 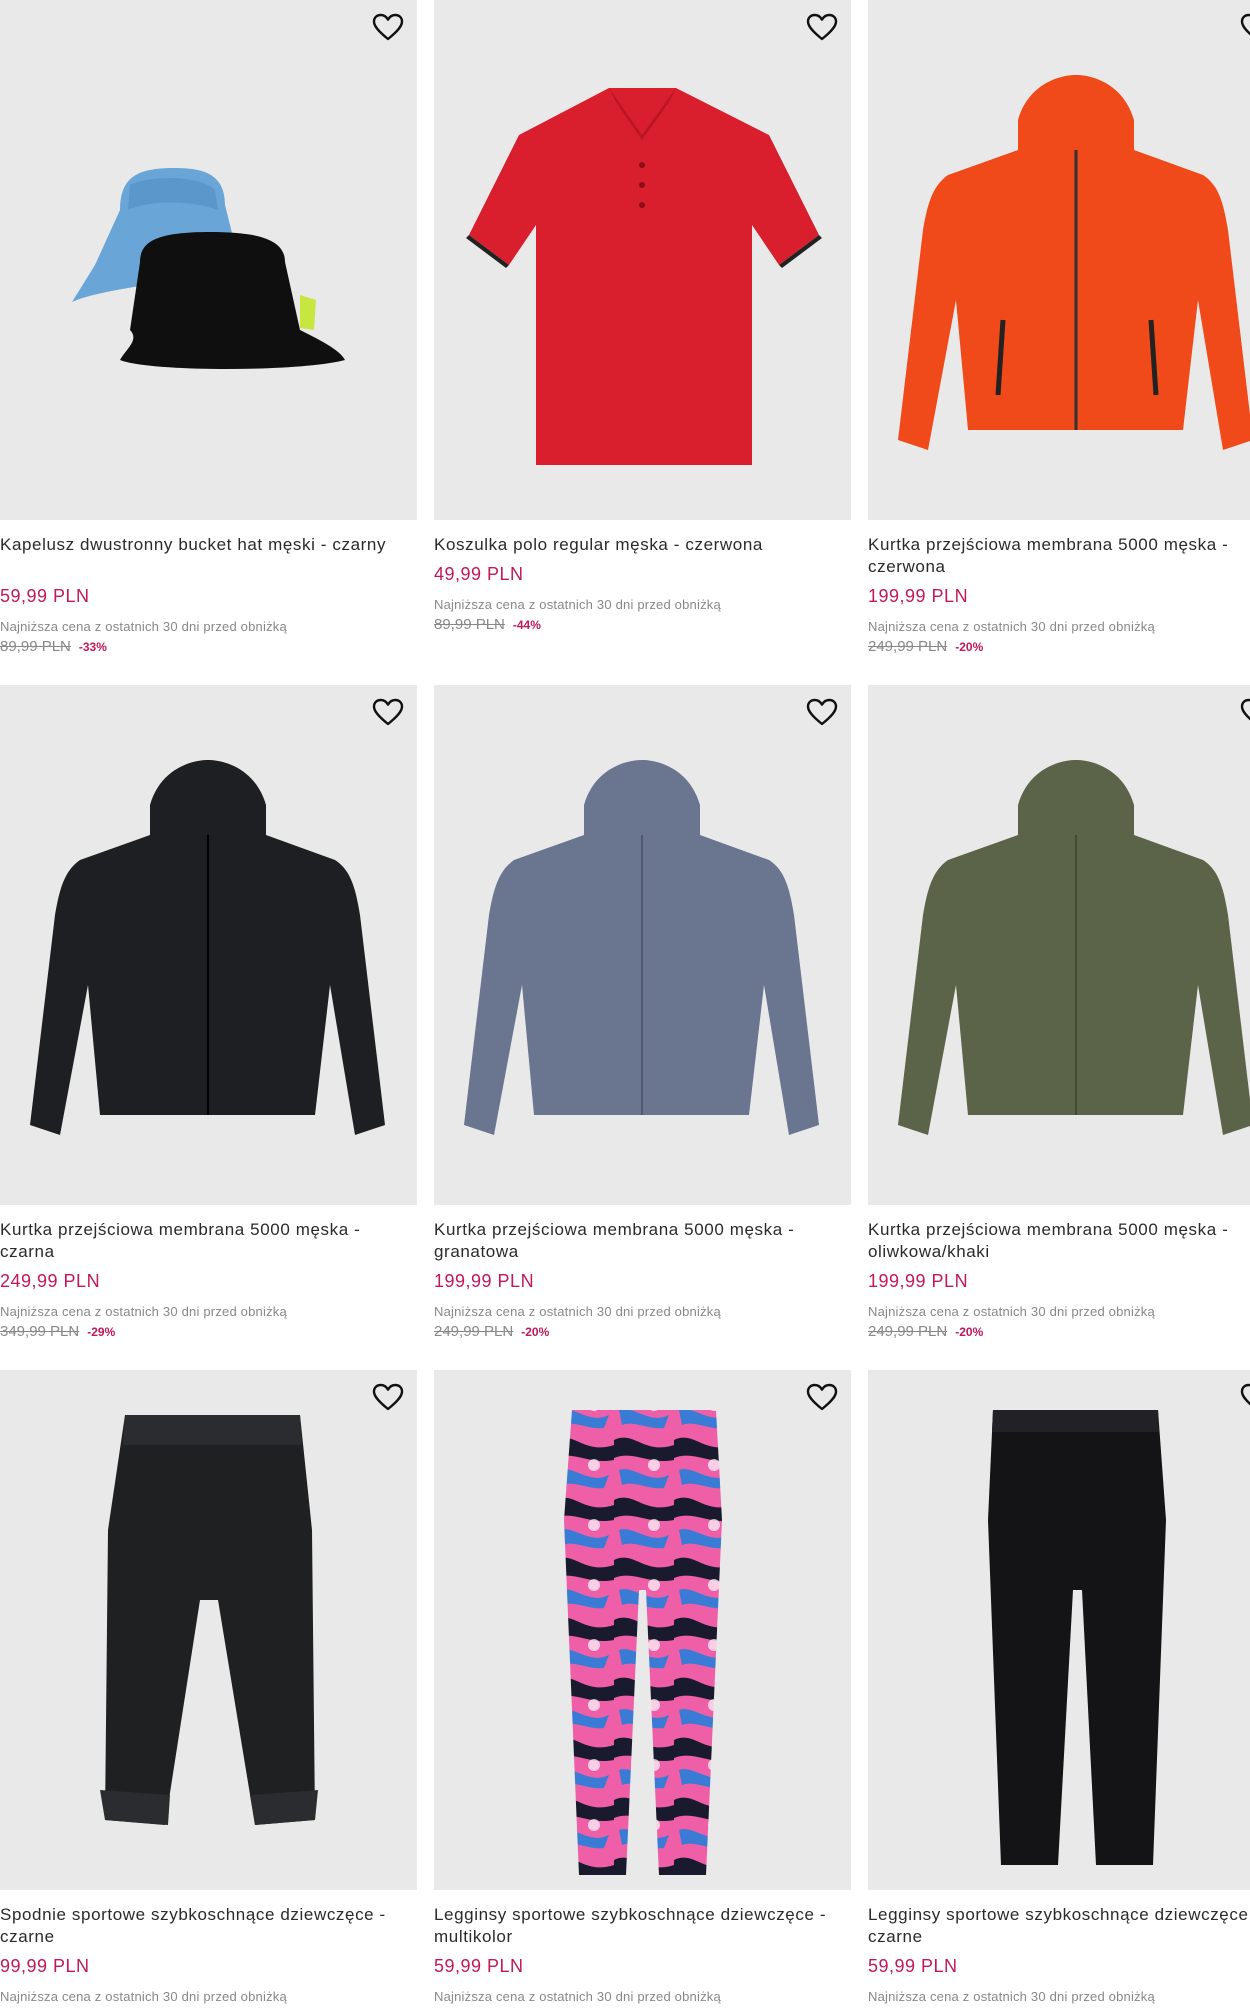 I want to click on discount-badge: -44%, so click(x=526, y=625).